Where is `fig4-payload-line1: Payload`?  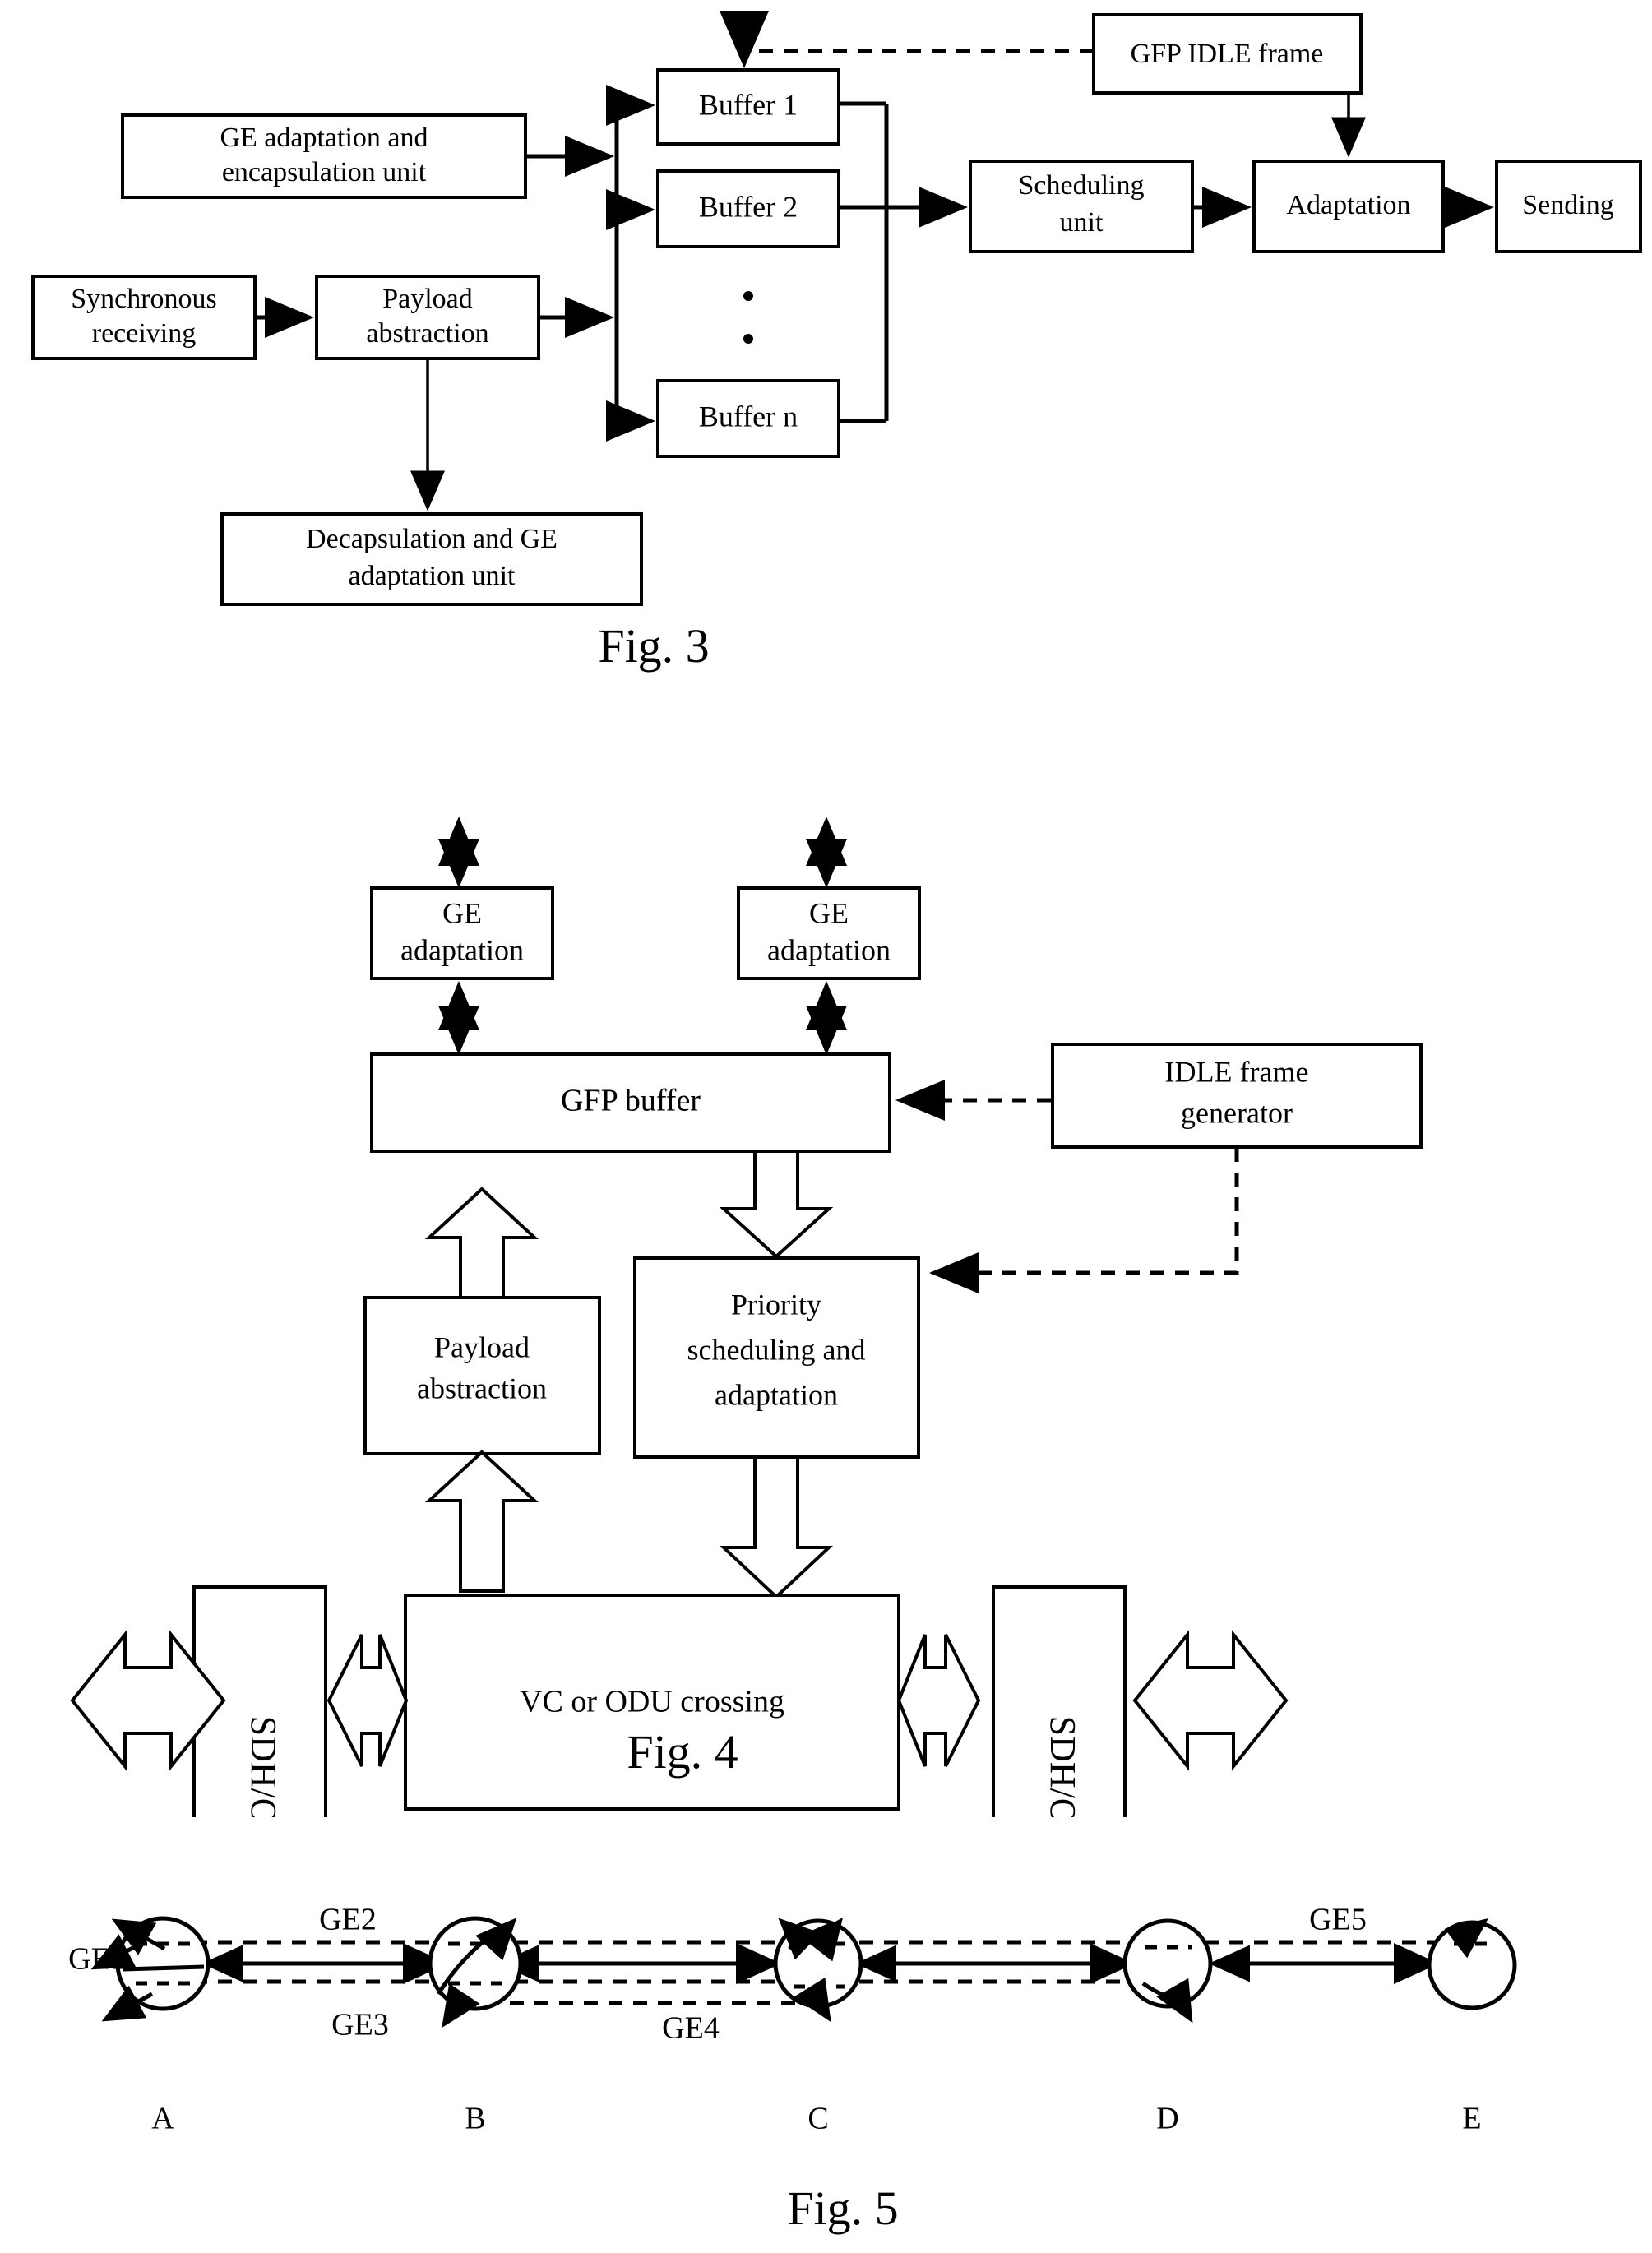
fig4-payload-line1: Payload is located at coordinates (482, 1346).